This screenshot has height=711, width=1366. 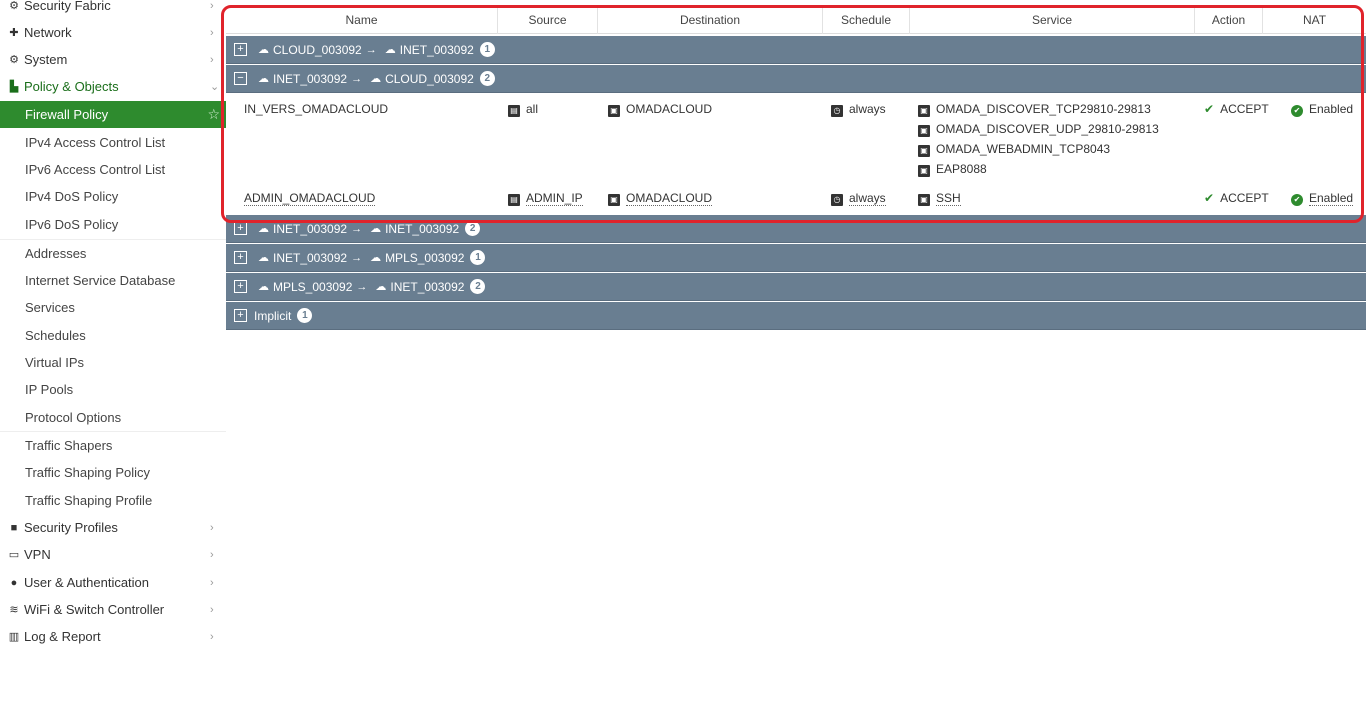 I want to click on user-icon: ●, so click(x=14, y=582).